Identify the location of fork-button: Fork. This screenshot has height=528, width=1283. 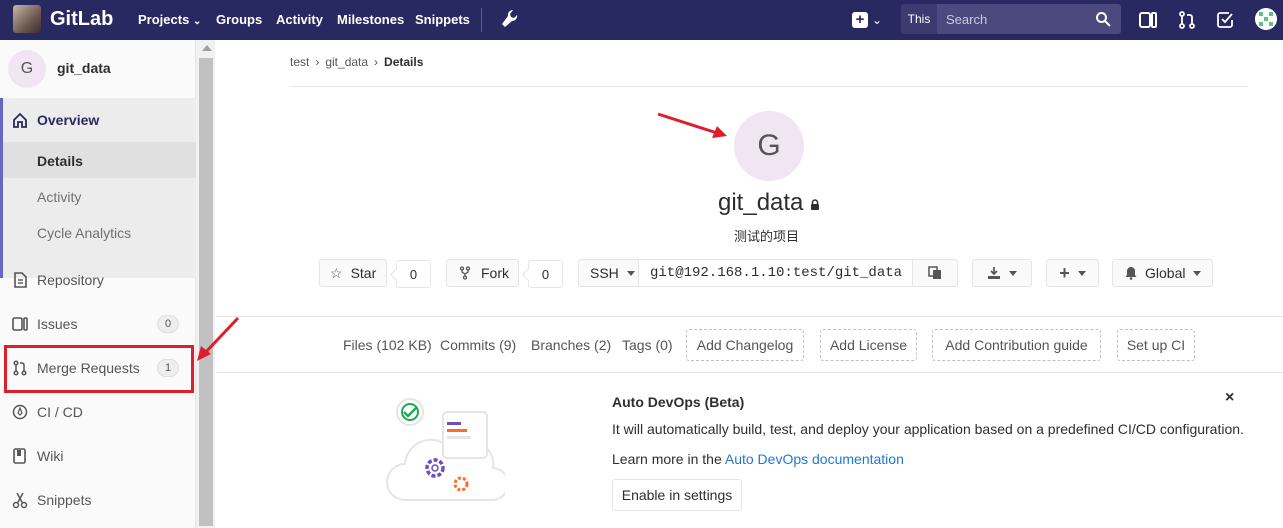
(482, 273).